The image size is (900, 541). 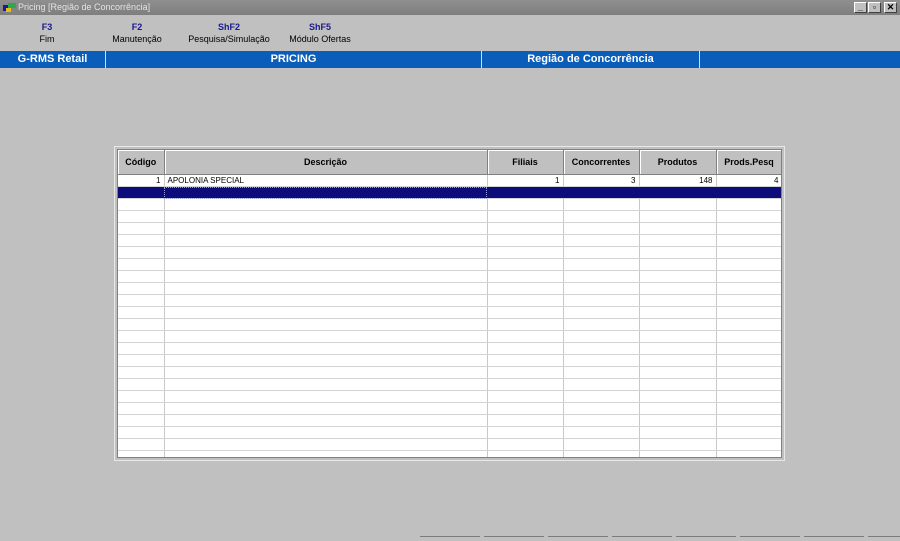 I want to click on toolbar-modulo-ofertas-button: ShF5 Módulo Ofertas, so click(x=320, y=33).